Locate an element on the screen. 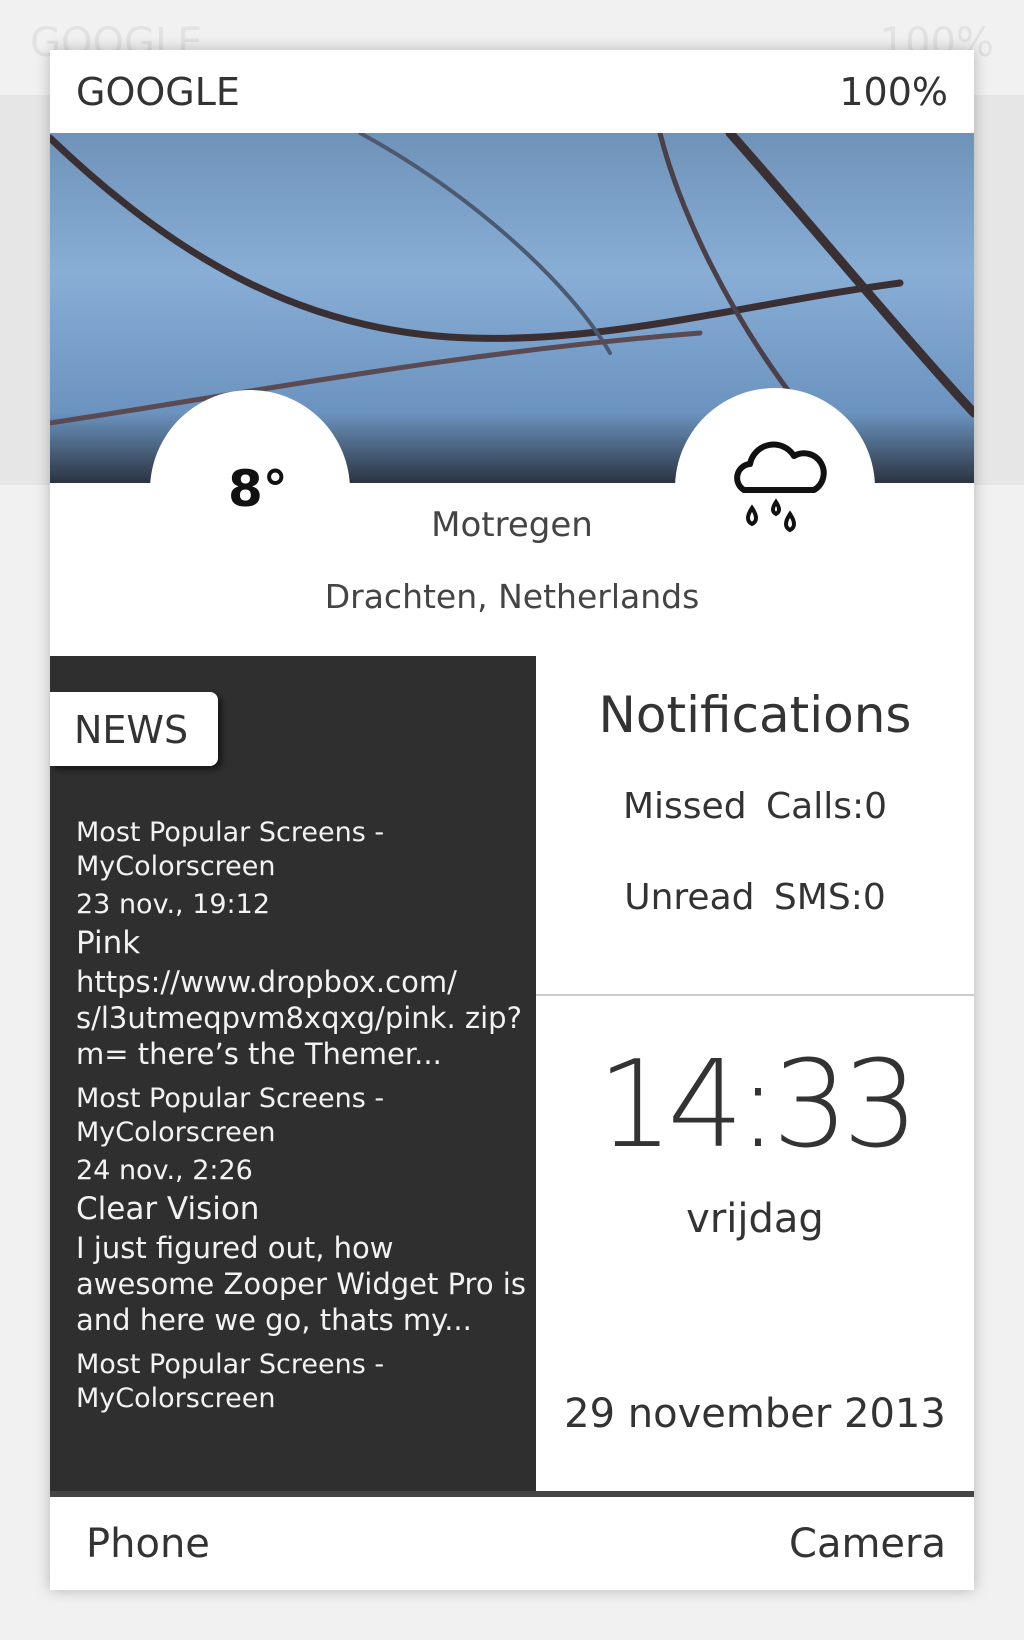  phone-shortcut: Phone is located at coordinates (148, 1544).